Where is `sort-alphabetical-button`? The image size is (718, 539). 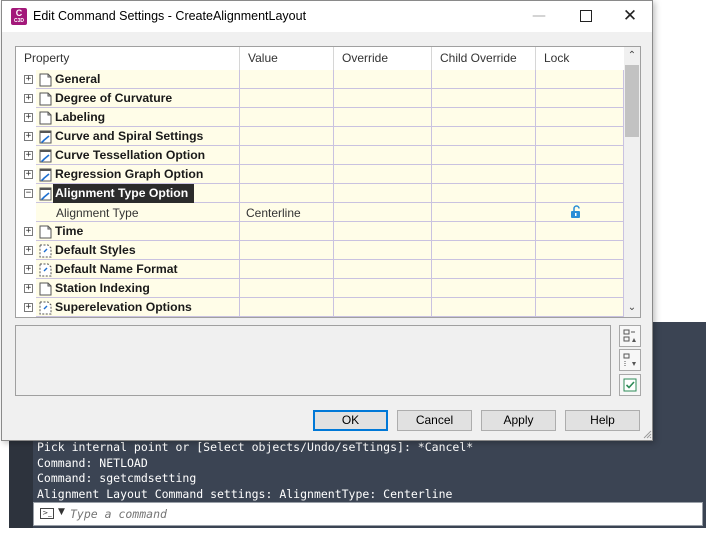
sort-alphabetical-button is located at coordinates (630, 360).